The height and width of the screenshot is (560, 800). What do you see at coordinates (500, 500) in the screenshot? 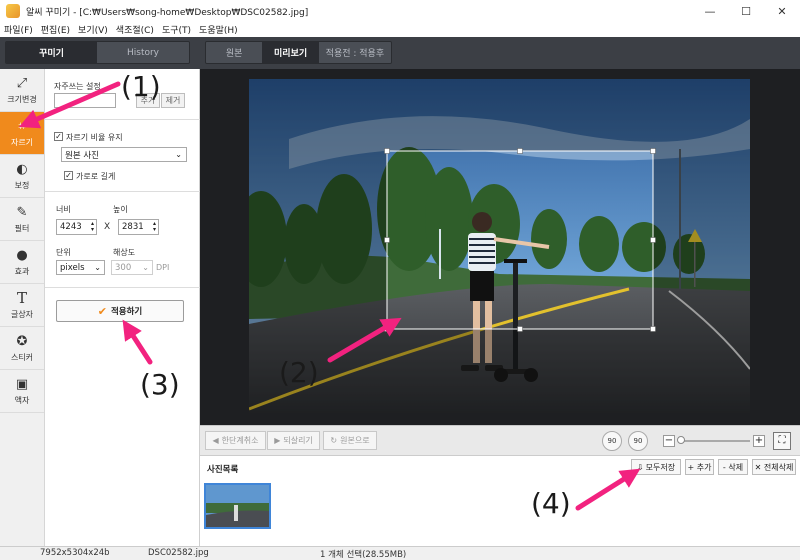
I see `photo-list-panel: 사진목록 ⇩ 모두저장 + 추가 - 삭제 ✕ 전체삭제` at bounding box center [500, 500].